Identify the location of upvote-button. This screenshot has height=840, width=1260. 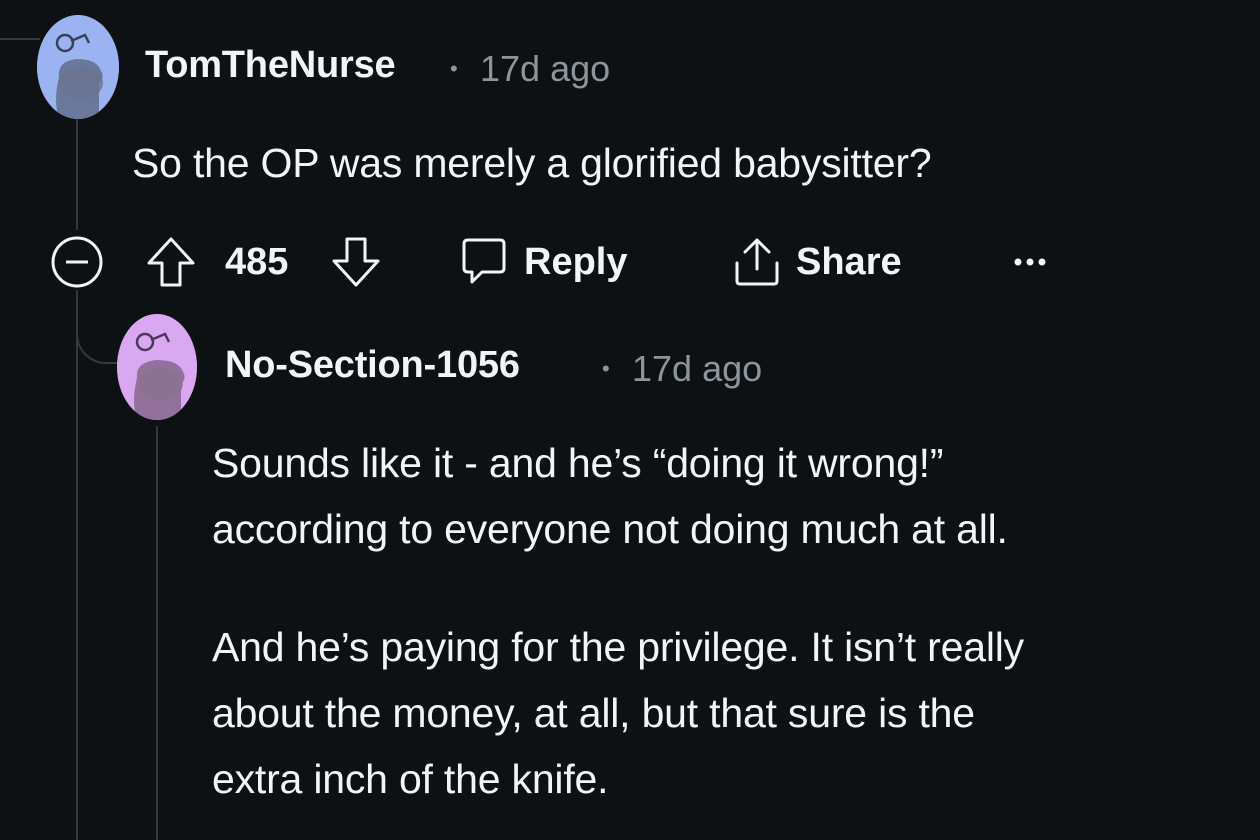
(171, 262).